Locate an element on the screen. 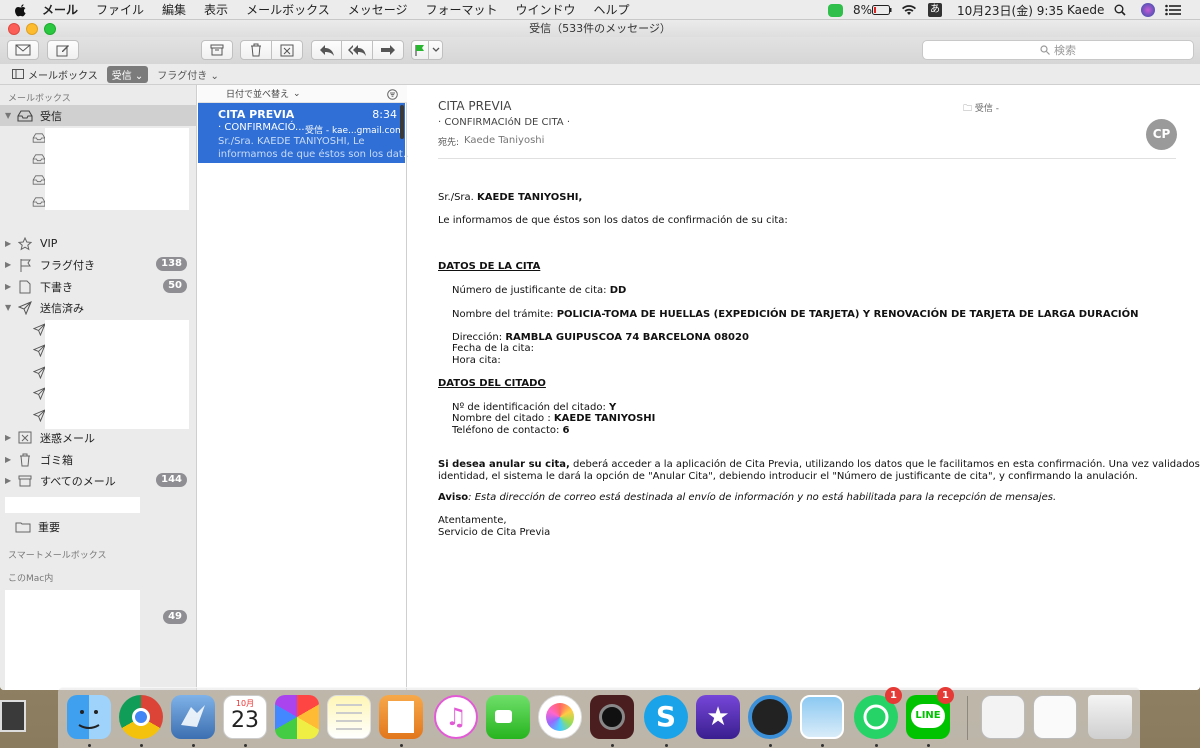 Image resolution: width=1200 pixels, height=748 pixels. sidebar: メールボックス ▼ 受信 ▶ VIP ▶ フラグ付き 138 ▶ 下書き 50 is located at coordinates (98, 387).